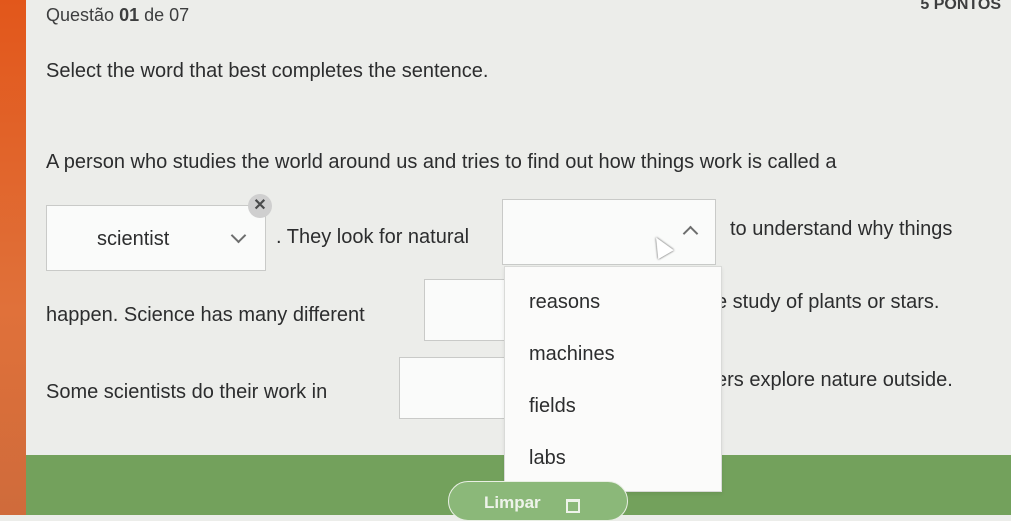  Describe the element at coordinates (841, 229) in the screenshot. I see `passage-line-2b: to understand why things` at that location.